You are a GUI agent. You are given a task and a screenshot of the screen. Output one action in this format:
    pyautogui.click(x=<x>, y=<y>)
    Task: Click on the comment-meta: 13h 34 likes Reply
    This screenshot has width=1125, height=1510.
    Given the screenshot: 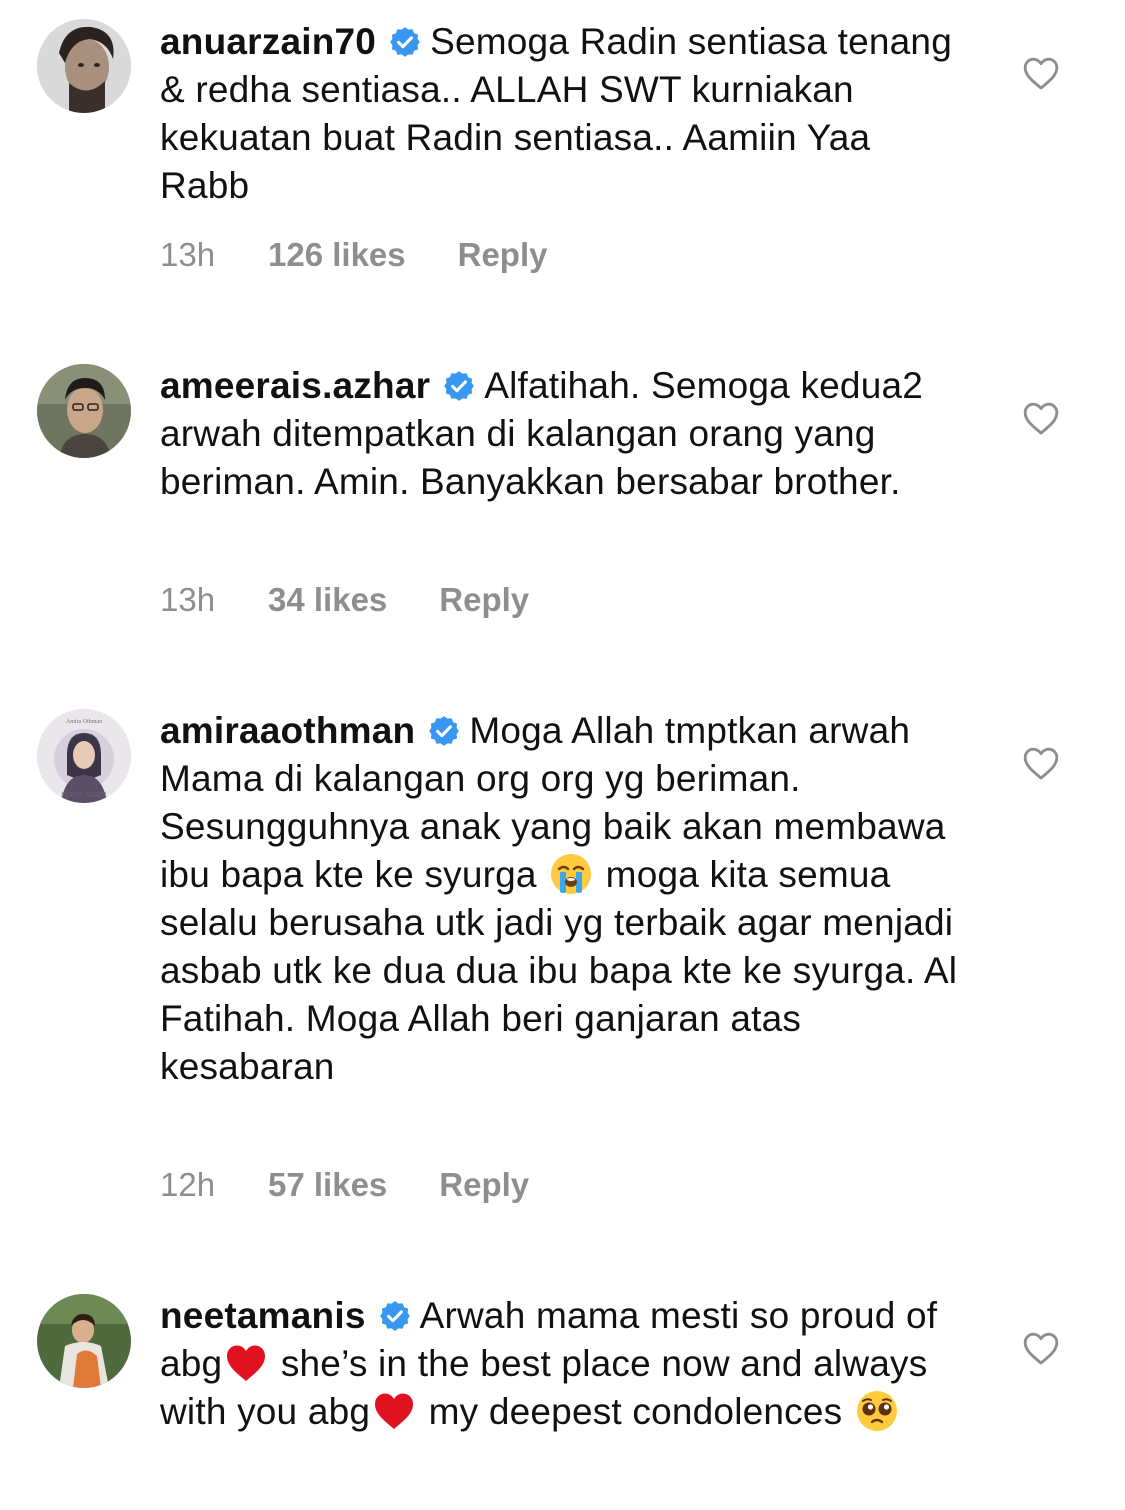 What is the action you would take?
    pyautogui.click(x=344, y=600)
    